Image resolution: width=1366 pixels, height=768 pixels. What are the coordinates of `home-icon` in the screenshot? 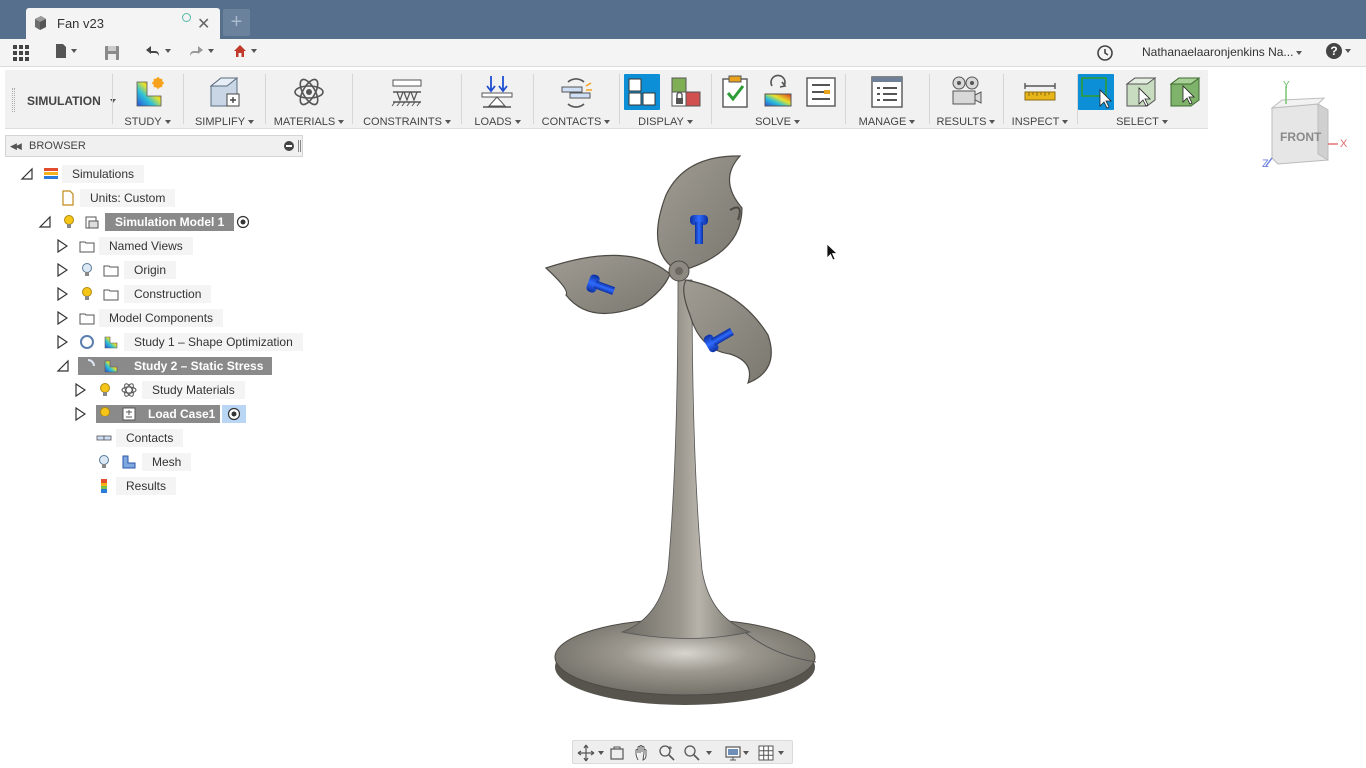 It's located at (240, 51).